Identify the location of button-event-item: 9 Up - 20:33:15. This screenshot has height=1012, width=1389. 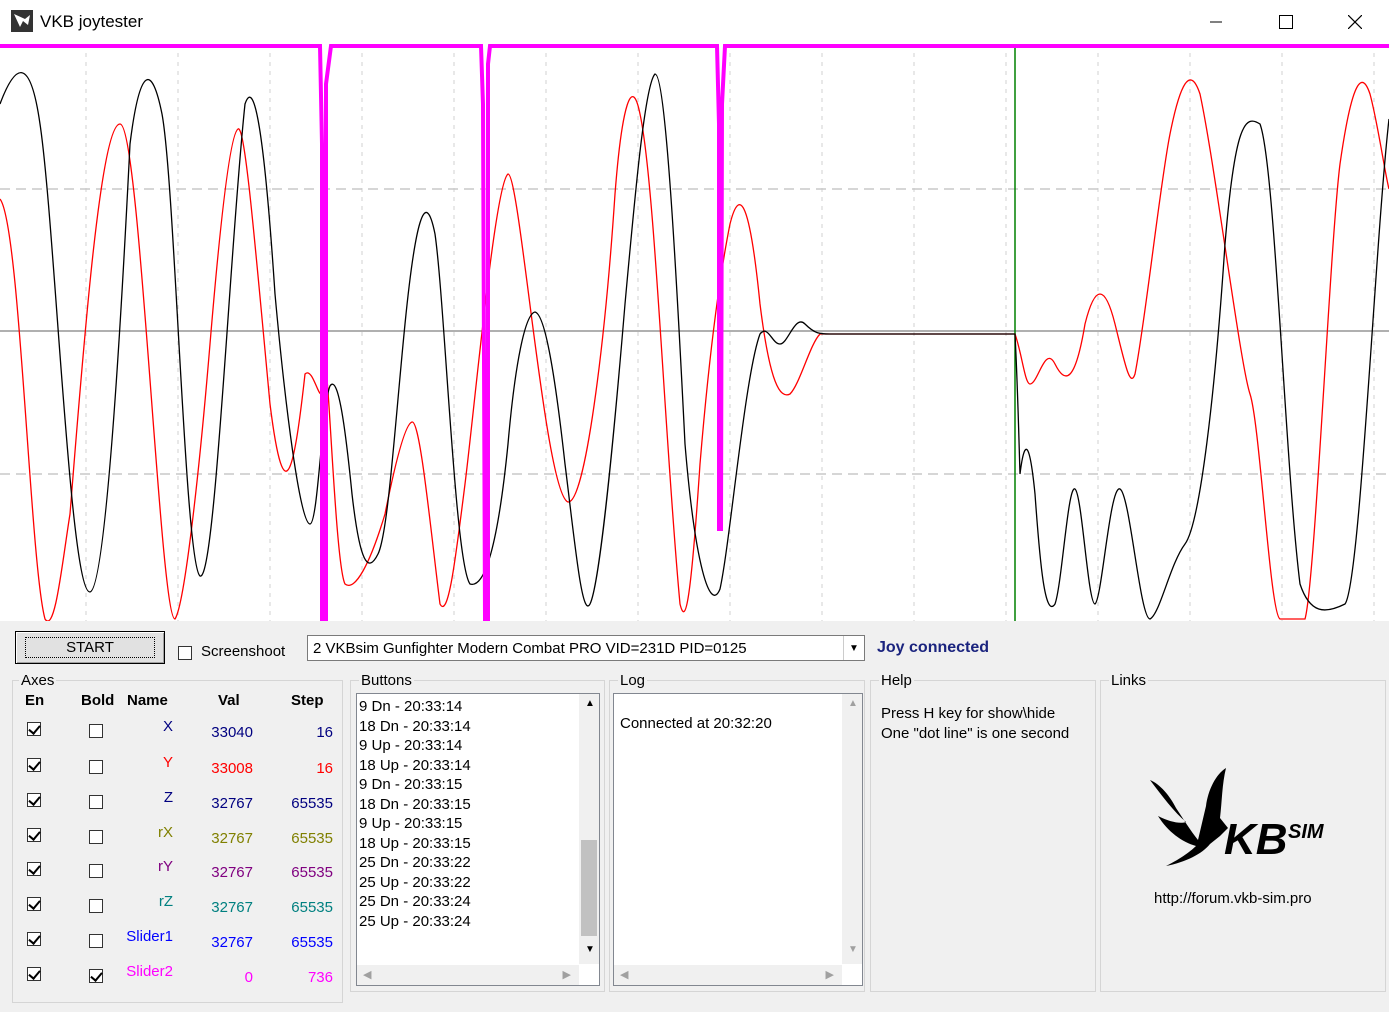
(478, 824).